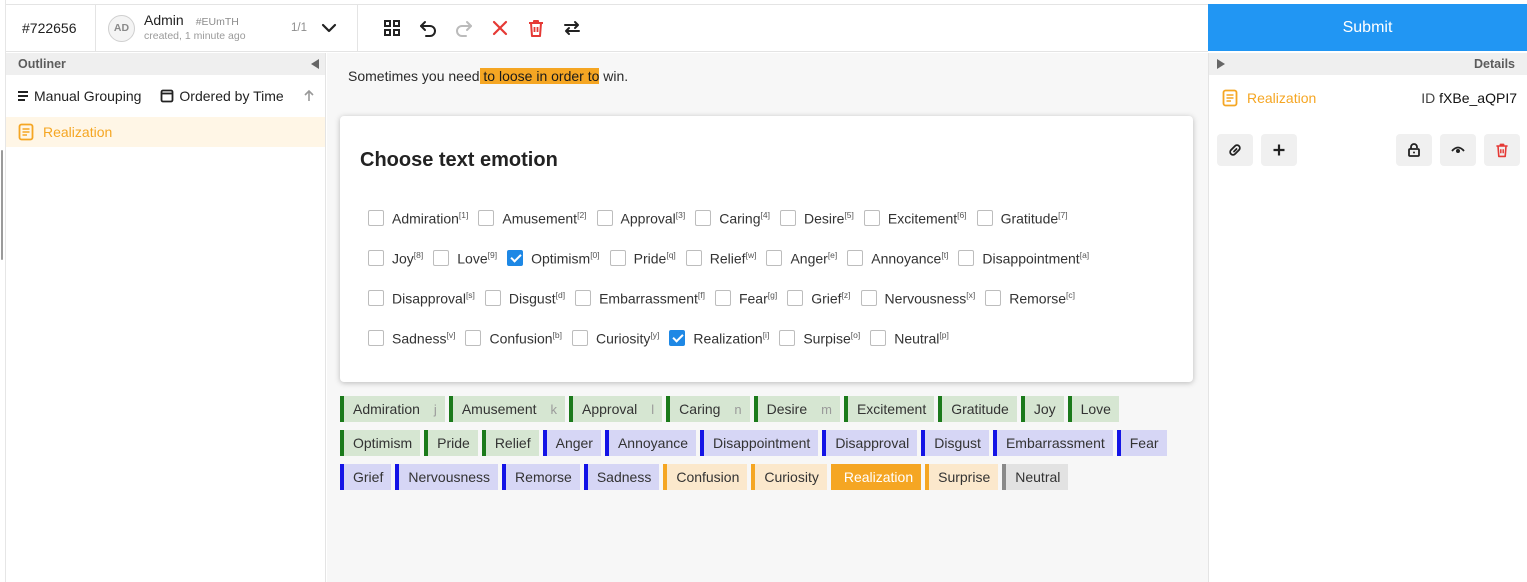 This screenshot has height=582, width=1527. I want to click on label-gratitude: Gratitude, so click(977, 409).